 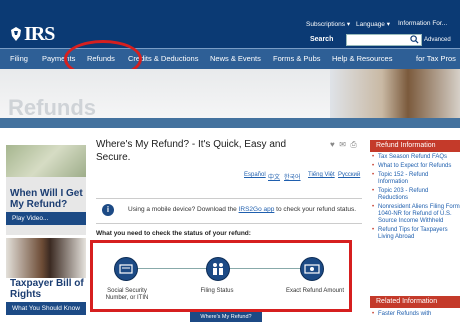 What do you see at coordinates (48, 289) in the screenshot?
I see `promo-bill-rights-title: Taxpayer Bill of Rights` at bounding box center [48, 289].